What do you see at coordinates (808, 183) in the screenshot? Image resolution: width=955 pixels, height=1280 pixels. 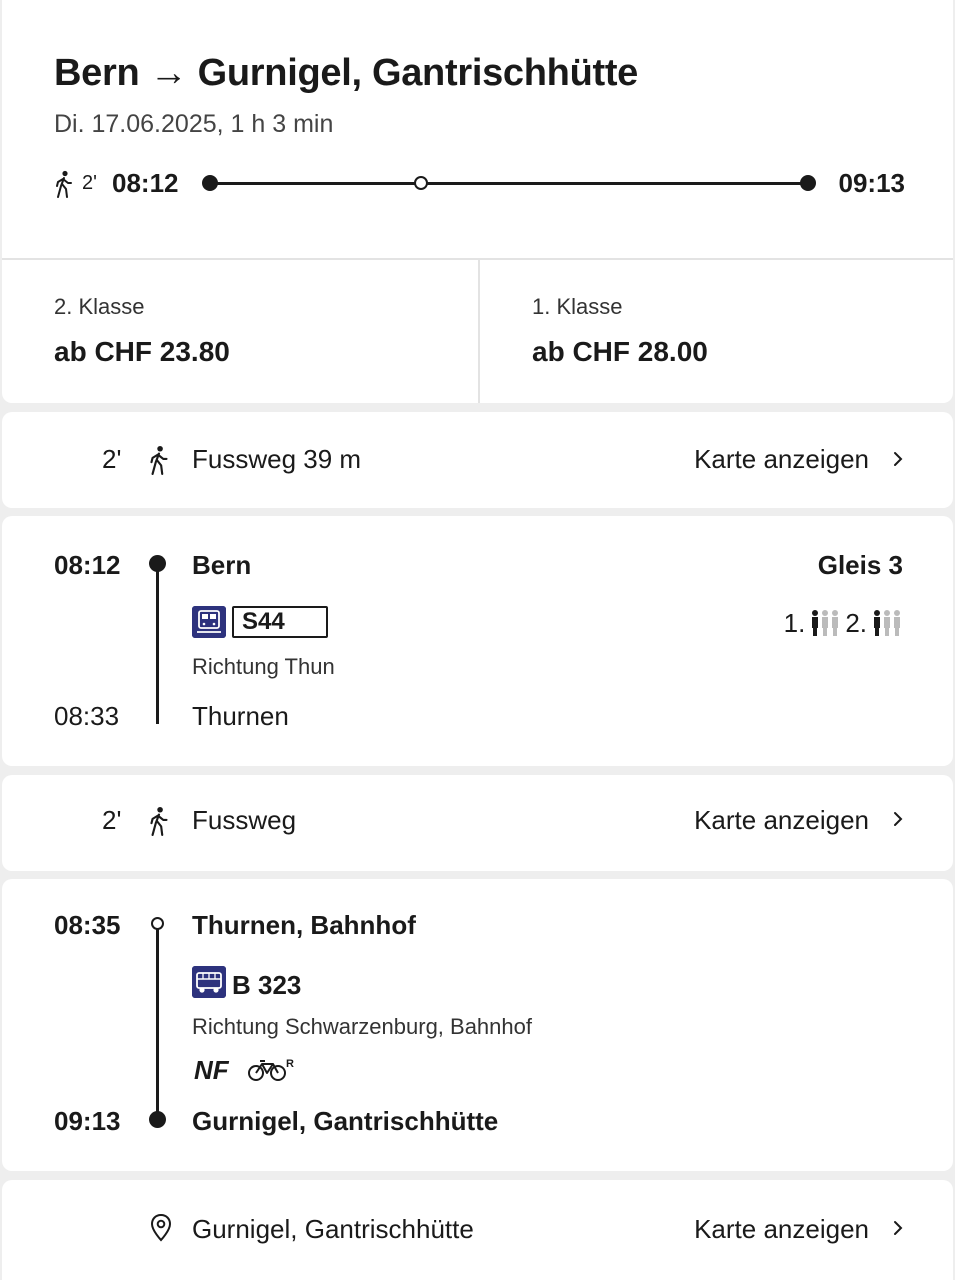 I see `timeline-end-dot` at bounding box center [808, 183].